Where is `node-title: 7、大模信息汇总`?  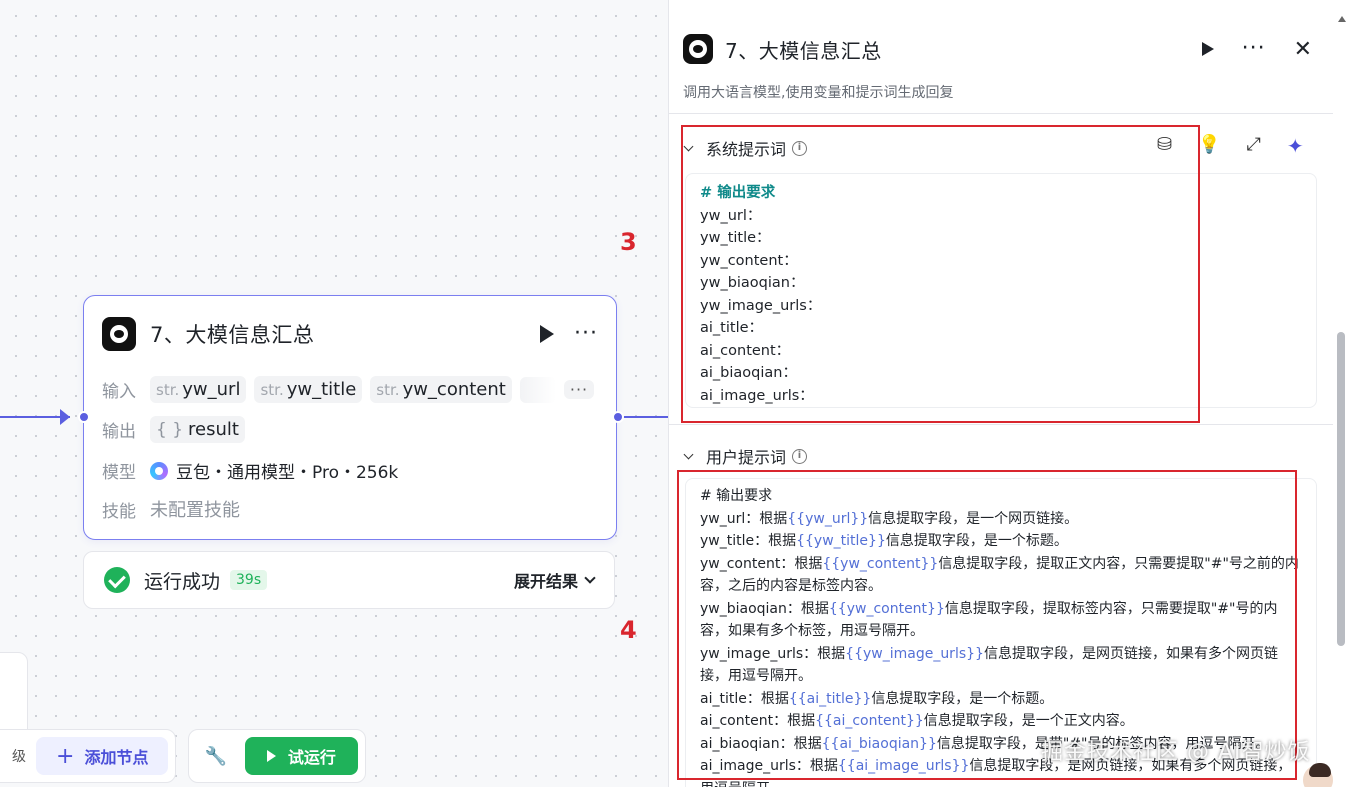 node-title: 7、大模信息汇总 is located at coordinates (232, 335).